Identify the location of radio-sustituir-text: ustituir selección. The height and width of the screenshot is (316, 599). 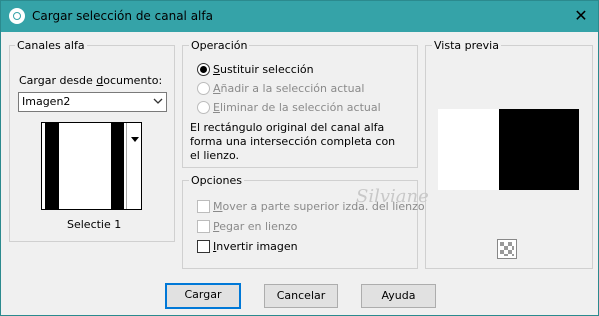
(266, 69).